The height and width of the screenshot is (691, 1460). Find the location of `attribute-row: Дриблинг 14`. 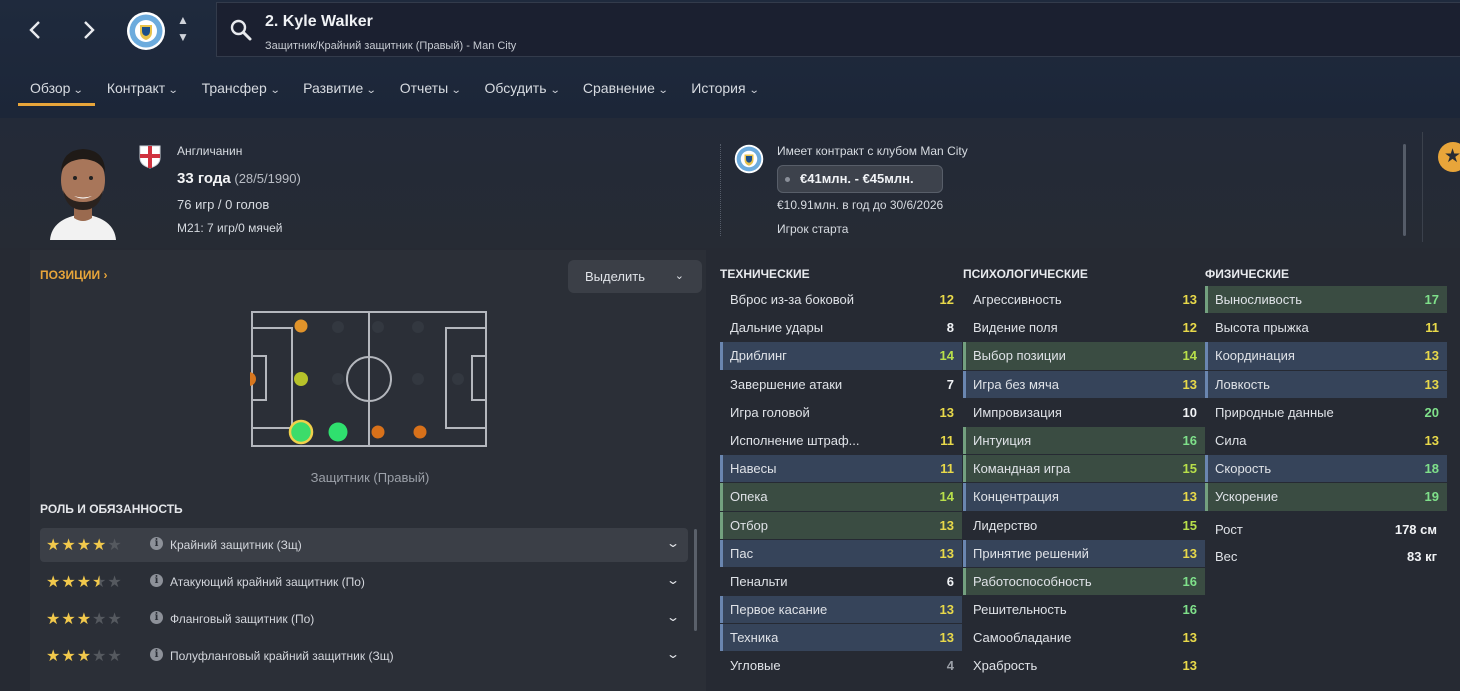

attribute-row: Дриблинг 14 is located at coordinates (841, 356).